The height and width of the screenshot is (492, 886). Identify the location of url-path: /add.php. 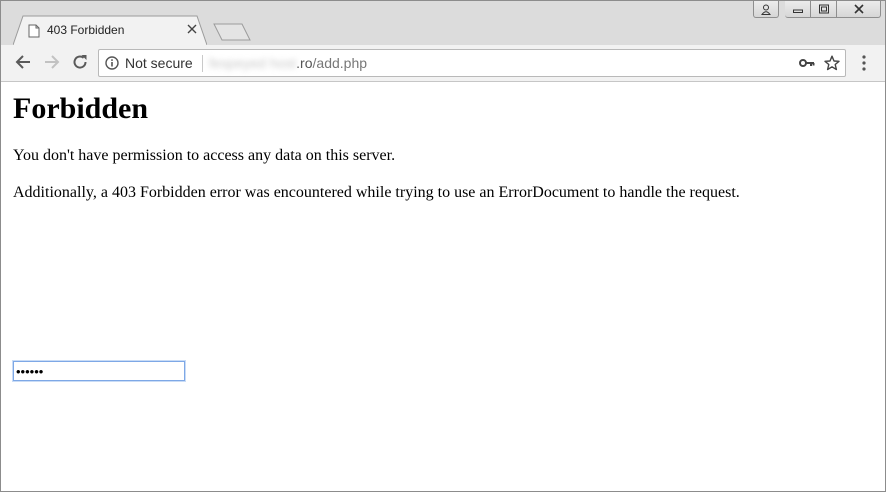
(340, 63).